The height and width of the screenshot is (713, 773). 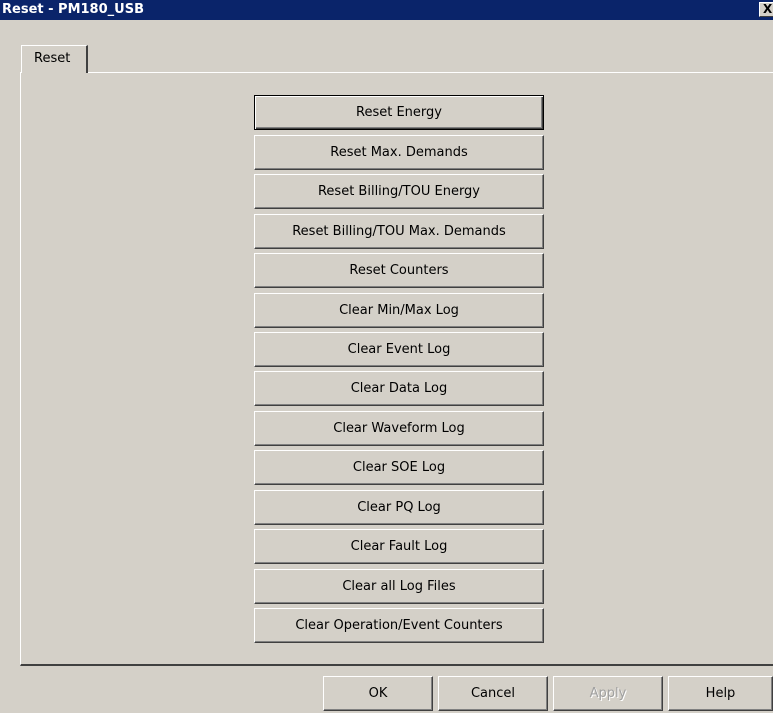 I want to click on clear-operation-event-counters-button: Clear Operation/Event Counters, so click(x=399, y=625).